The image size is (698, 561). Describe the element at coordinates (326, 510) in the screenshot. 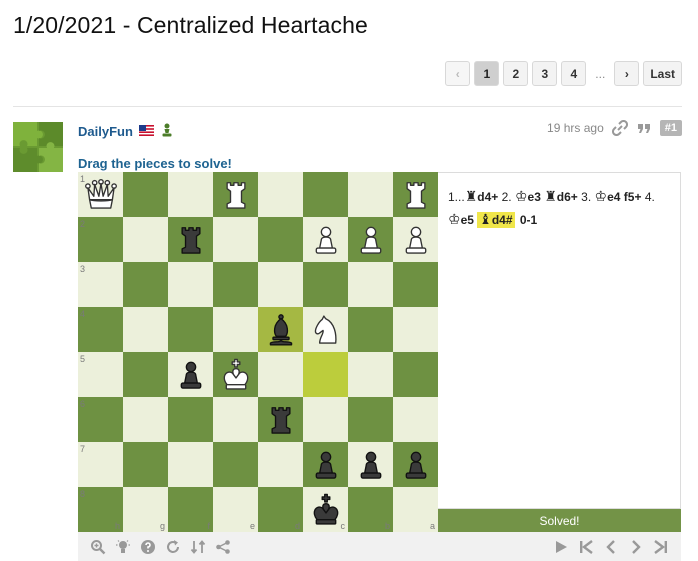

I see `black-king-icon` at that location.